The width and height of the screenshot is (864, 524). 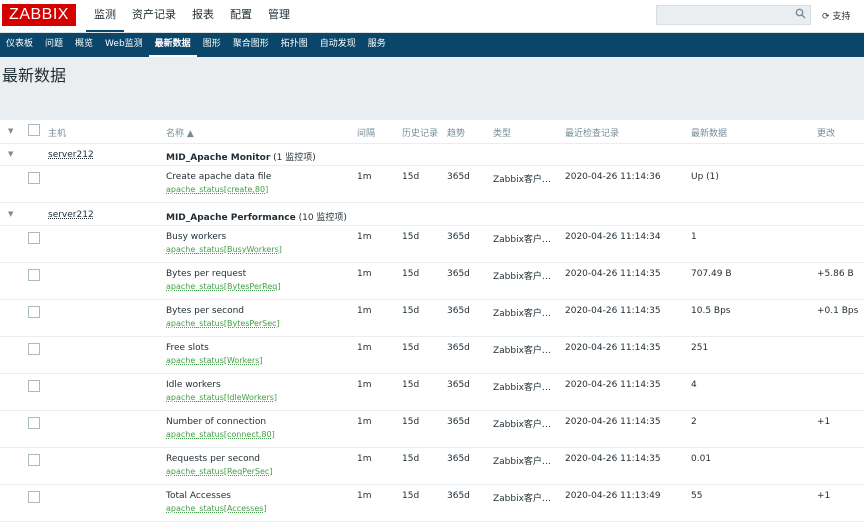 What do you see at coordinates (613, 496) in the screenshot?
I see `item-last-check: 2020-04-26 11:13:49` at bounding box center [613, 496].